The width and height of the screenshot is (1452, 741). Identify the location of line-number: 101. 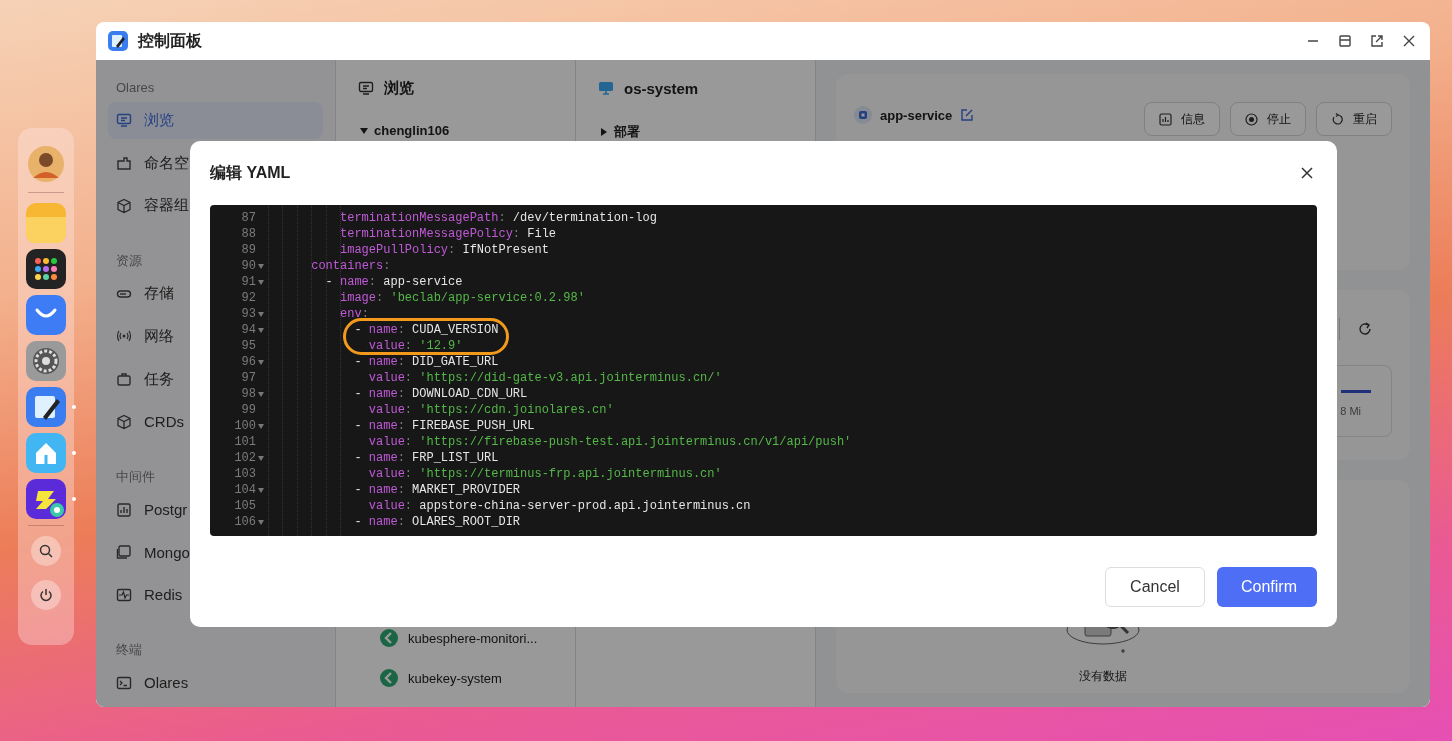
(245, 442).